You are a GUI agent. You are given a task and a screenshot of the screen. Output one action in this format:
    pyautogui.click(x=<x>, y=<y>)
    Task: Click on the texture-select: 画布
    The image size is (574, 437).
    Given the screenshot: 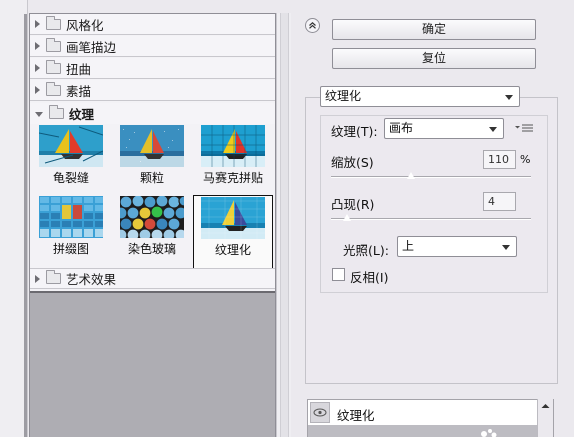 What is the action you would take?
    pyautogui.click(x=444, y=128)
    